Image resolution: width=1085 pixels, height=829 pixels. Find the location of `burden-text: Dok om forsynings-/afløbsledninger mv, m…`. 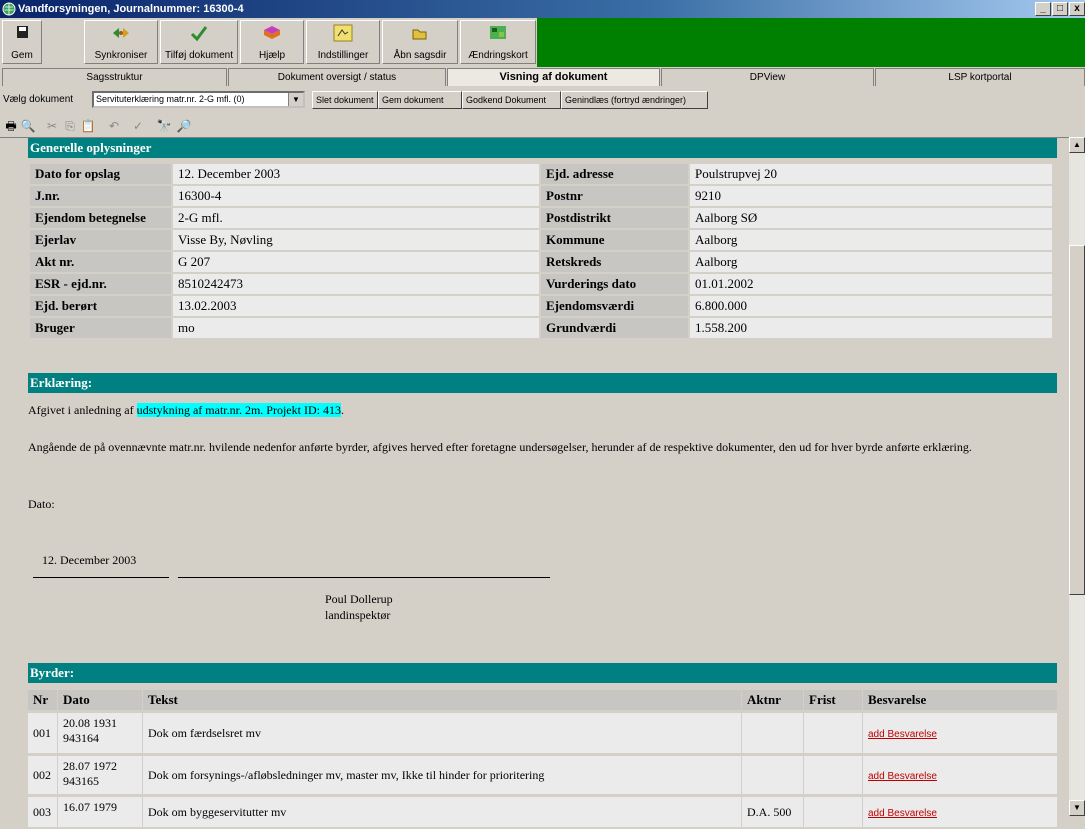

burden-text: Dok om forsynings-/afløbsledninger mv, m… is located at coordinates (442, 775).